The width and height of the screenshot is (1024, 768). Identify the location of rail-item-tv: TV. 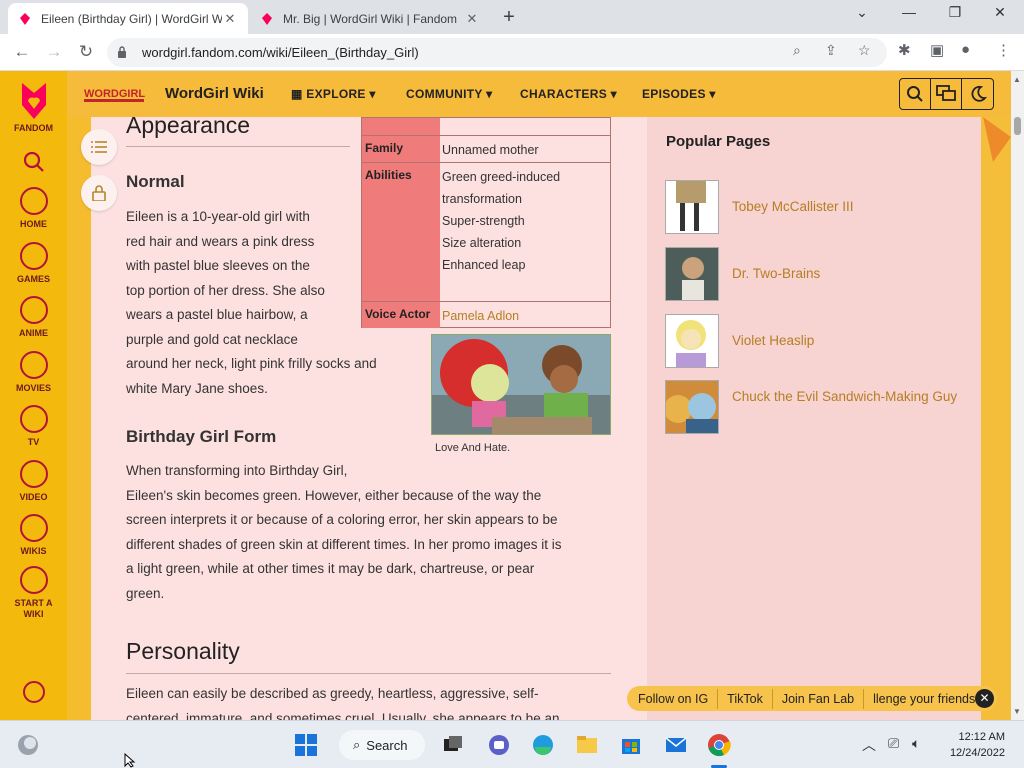
(33, 426).